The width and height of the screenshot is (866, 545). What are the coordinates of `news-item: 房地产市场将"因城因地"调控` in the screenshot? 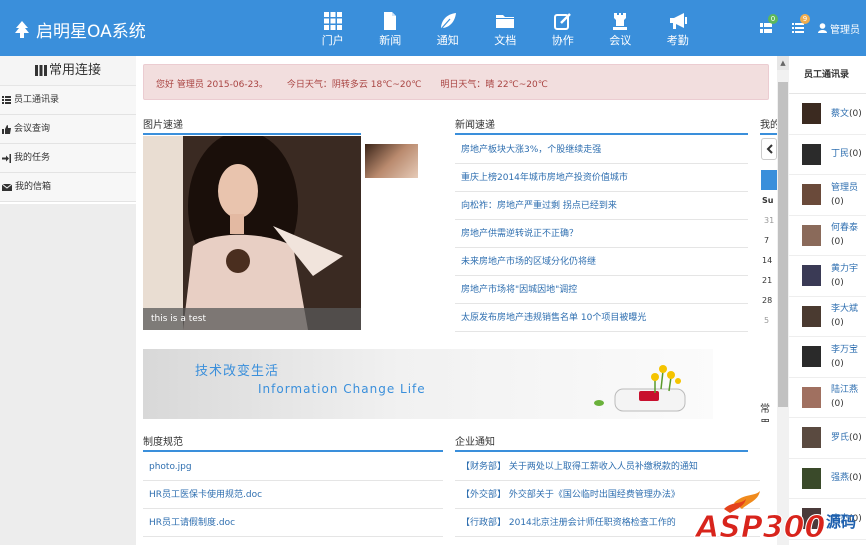 It's located at (601, 290).